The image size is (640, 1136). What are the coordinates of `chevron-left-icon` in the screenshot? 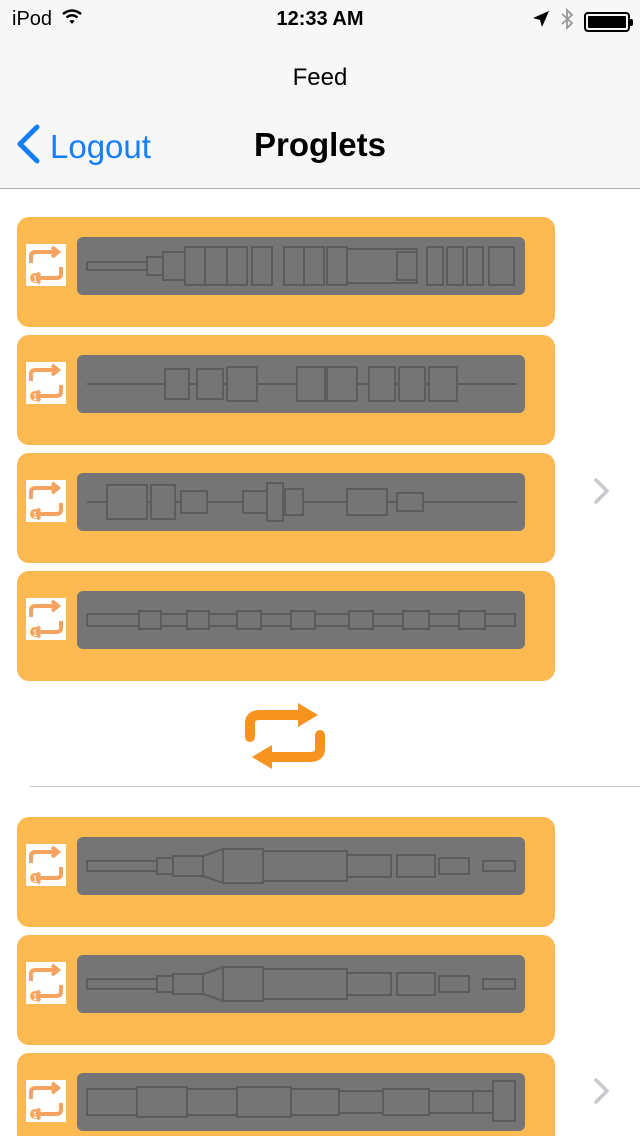 It's located at (28, 146).